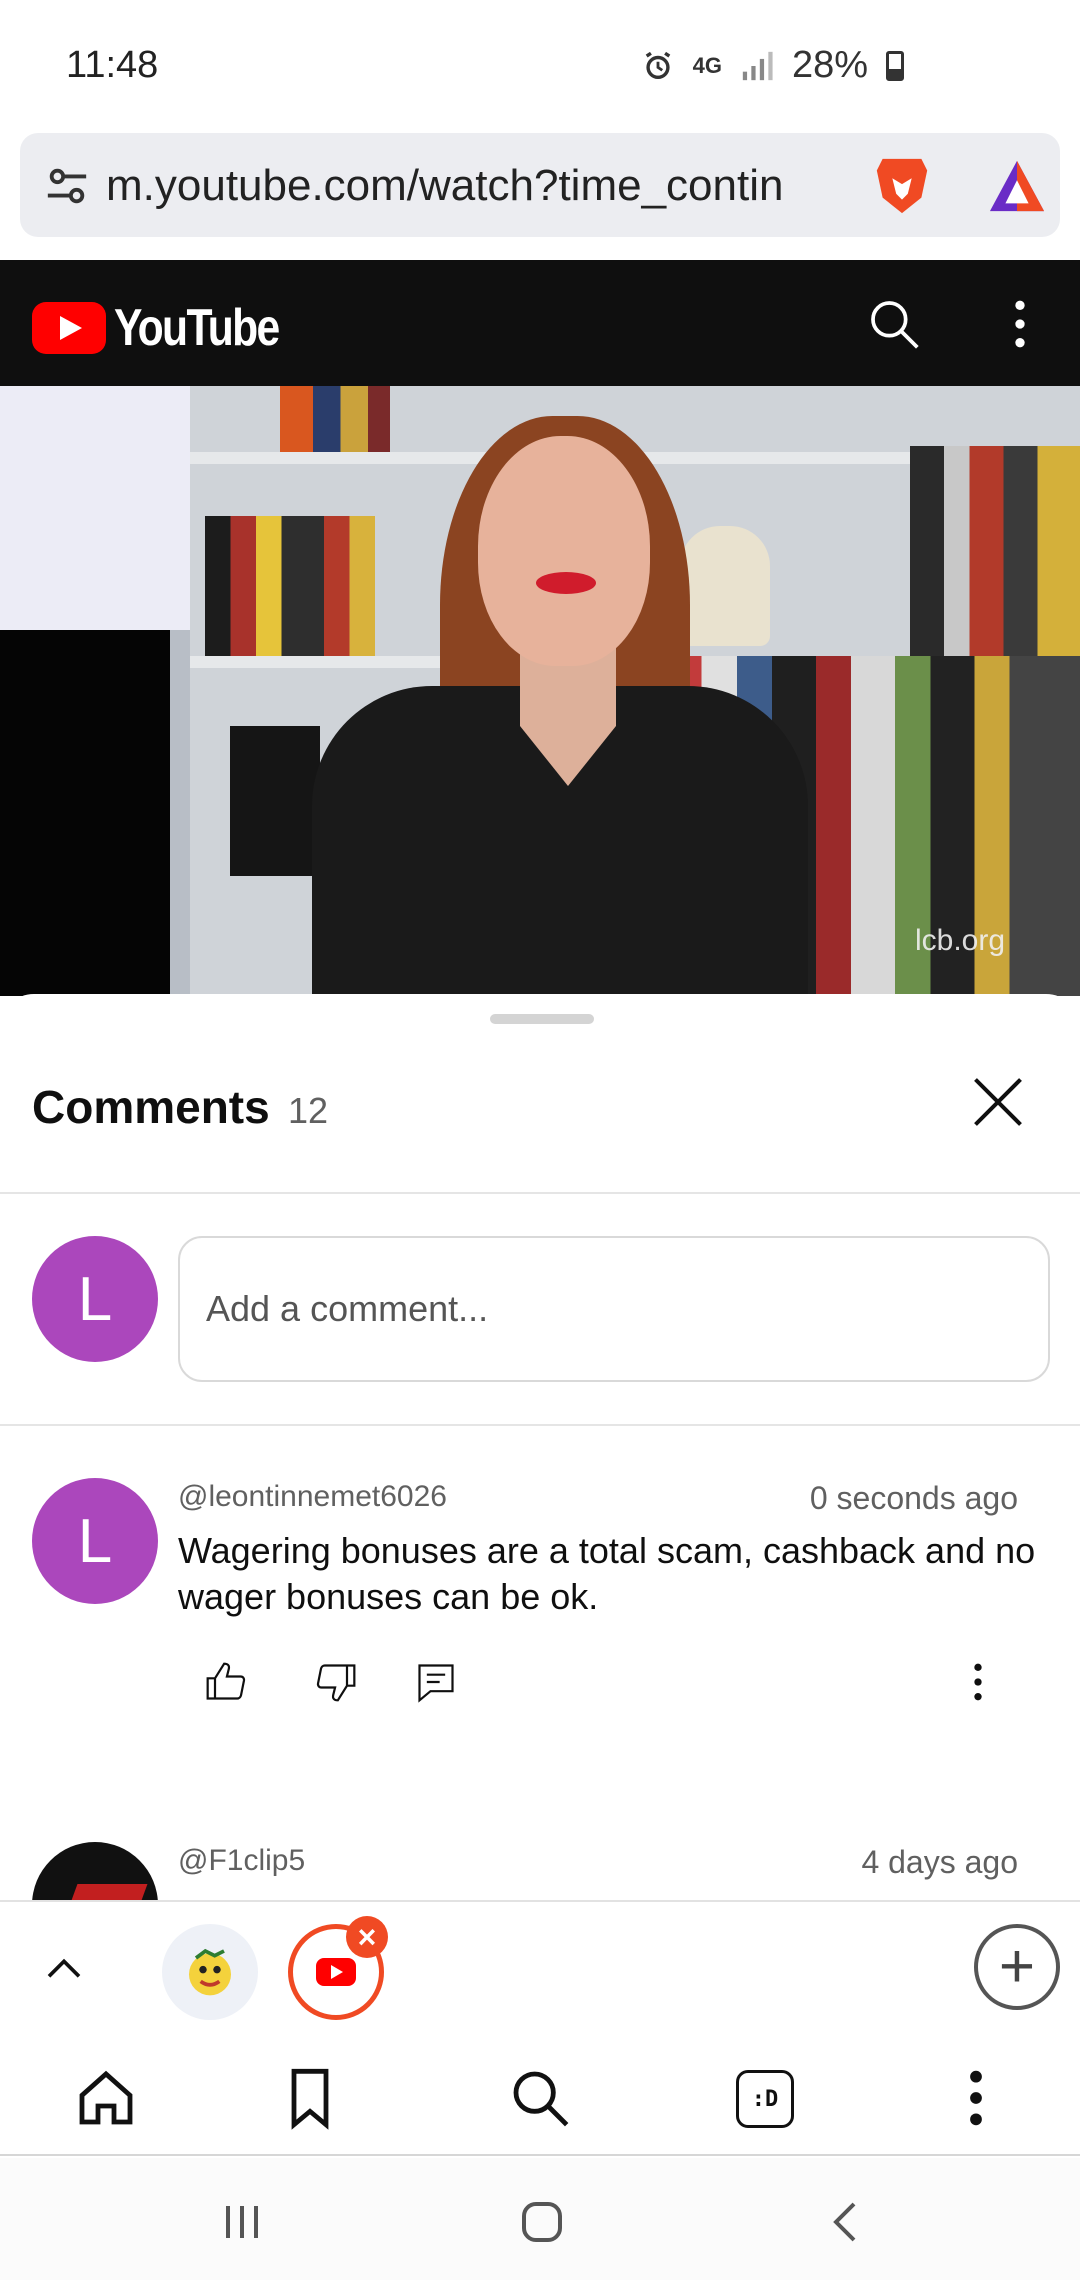 This screenshot has height=2280, width=1080. What do you see at coordinates (310, 2098) in the screenshot?
I see `bookmark-icon` at bounding box center [310, 2098].